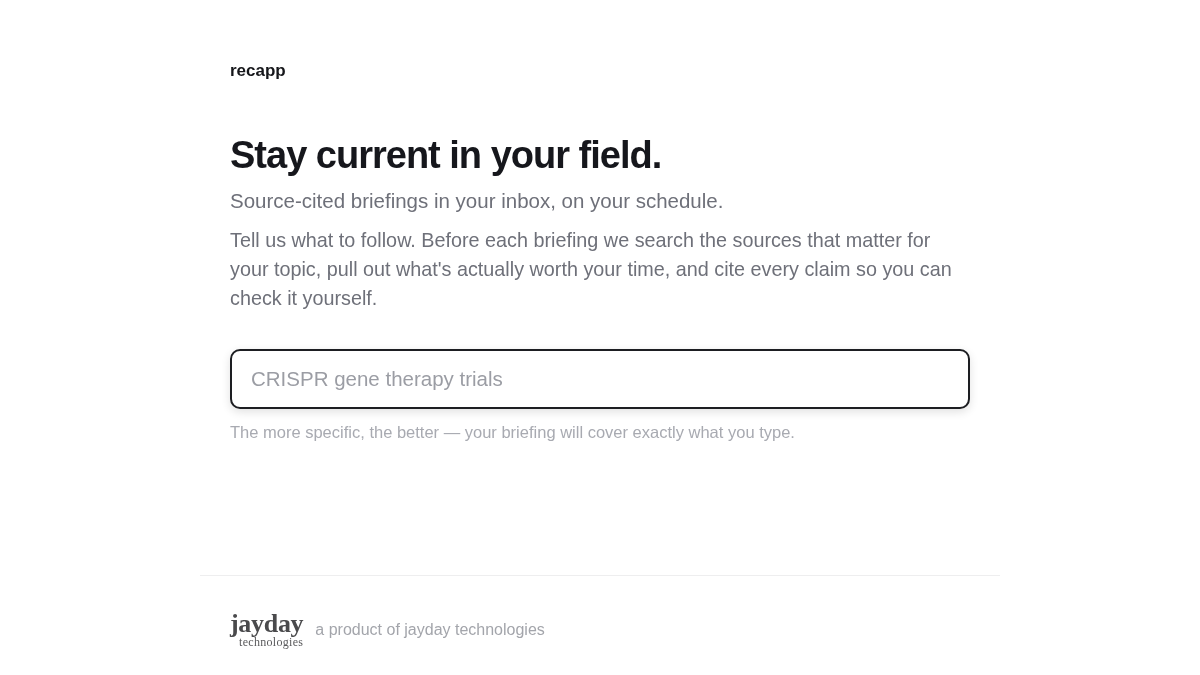 This screenshot has width=1200, height=675. What do you see at coordinates (430, 630) in the screenshot?
I see `footer-text: a product of jayday technologies` at bounding box center [430, 630].